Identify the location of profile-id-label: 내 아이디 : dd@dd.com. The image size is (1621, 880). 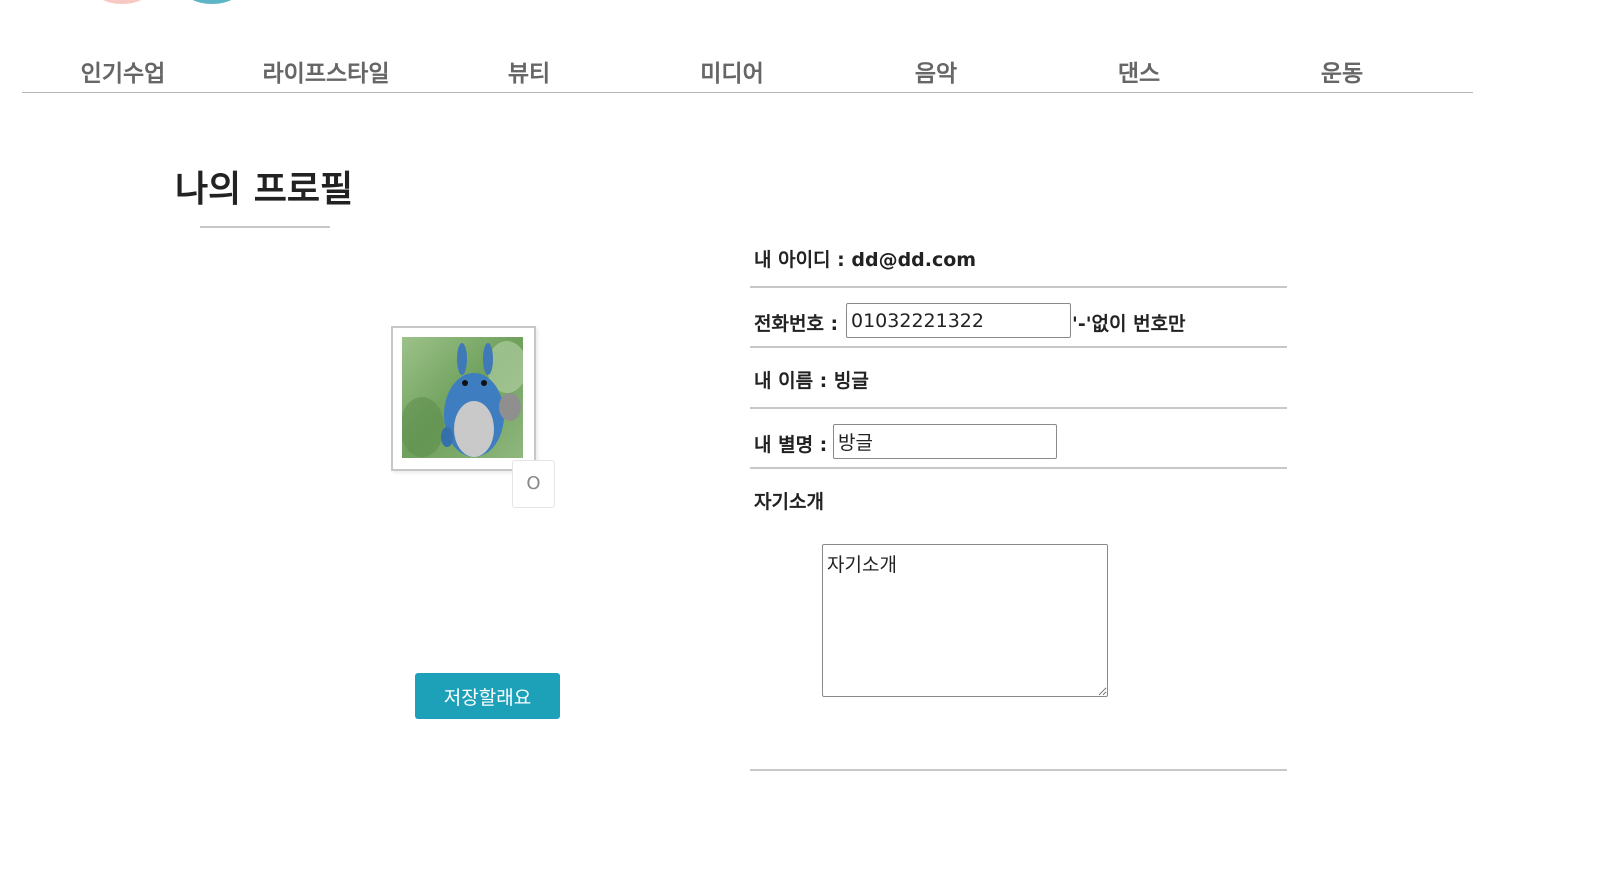
(865, 260).